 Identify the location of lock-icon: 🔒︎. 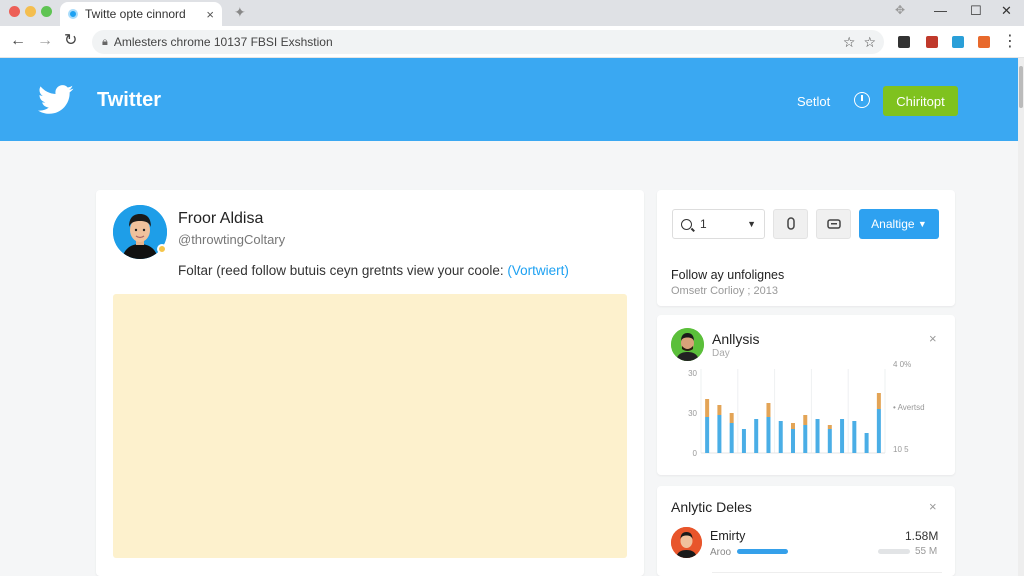
(105, 41).